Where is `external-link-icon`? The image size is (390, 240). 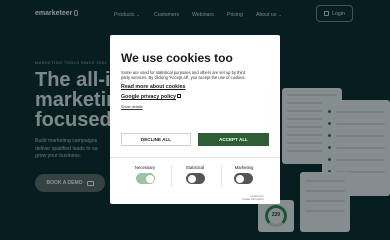 external-link-icon is located at coordinates (179, 96).